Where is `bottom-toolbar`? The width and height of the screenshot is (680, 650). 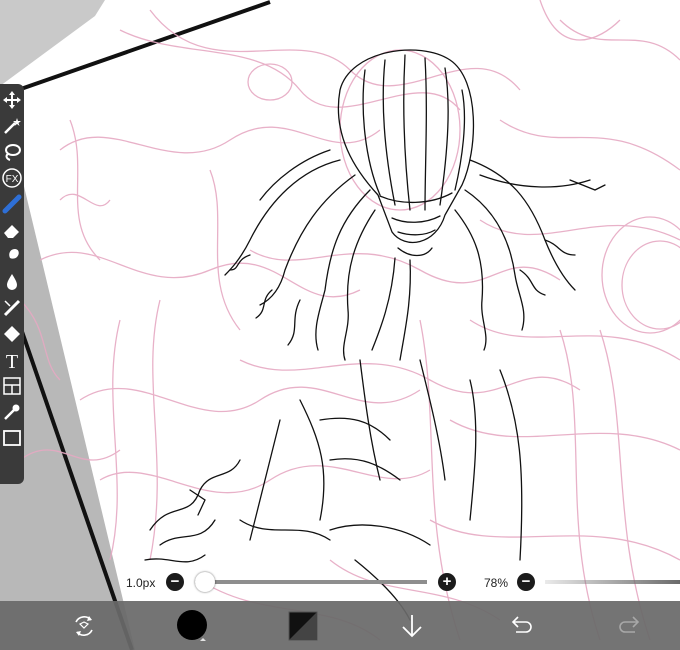
bottom-toolbar is located at coordinates (340, 625).